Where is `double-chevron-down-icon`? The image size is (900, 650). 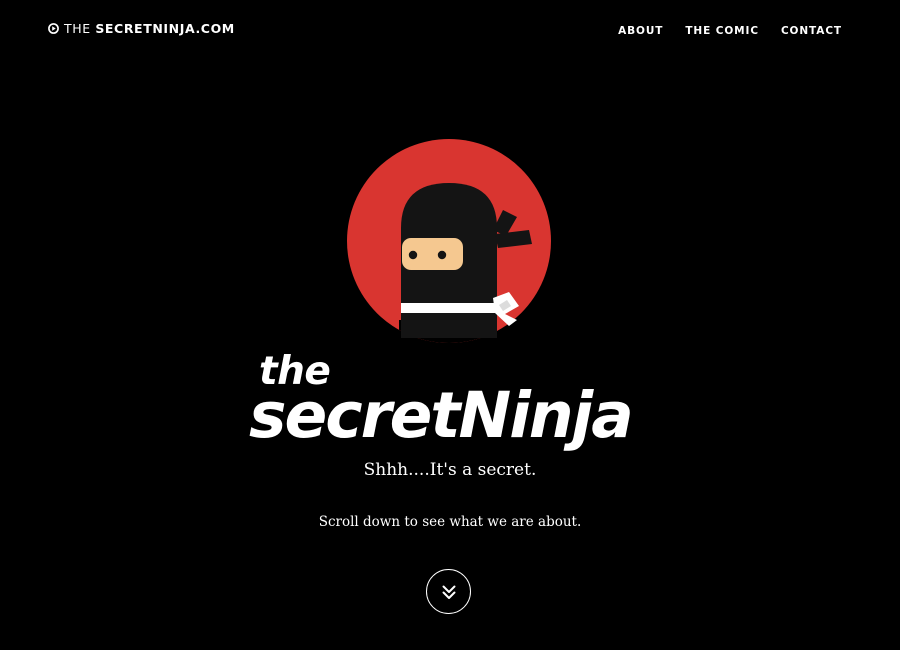
double-chevron-down-icon is located at coordinates (448, 592).